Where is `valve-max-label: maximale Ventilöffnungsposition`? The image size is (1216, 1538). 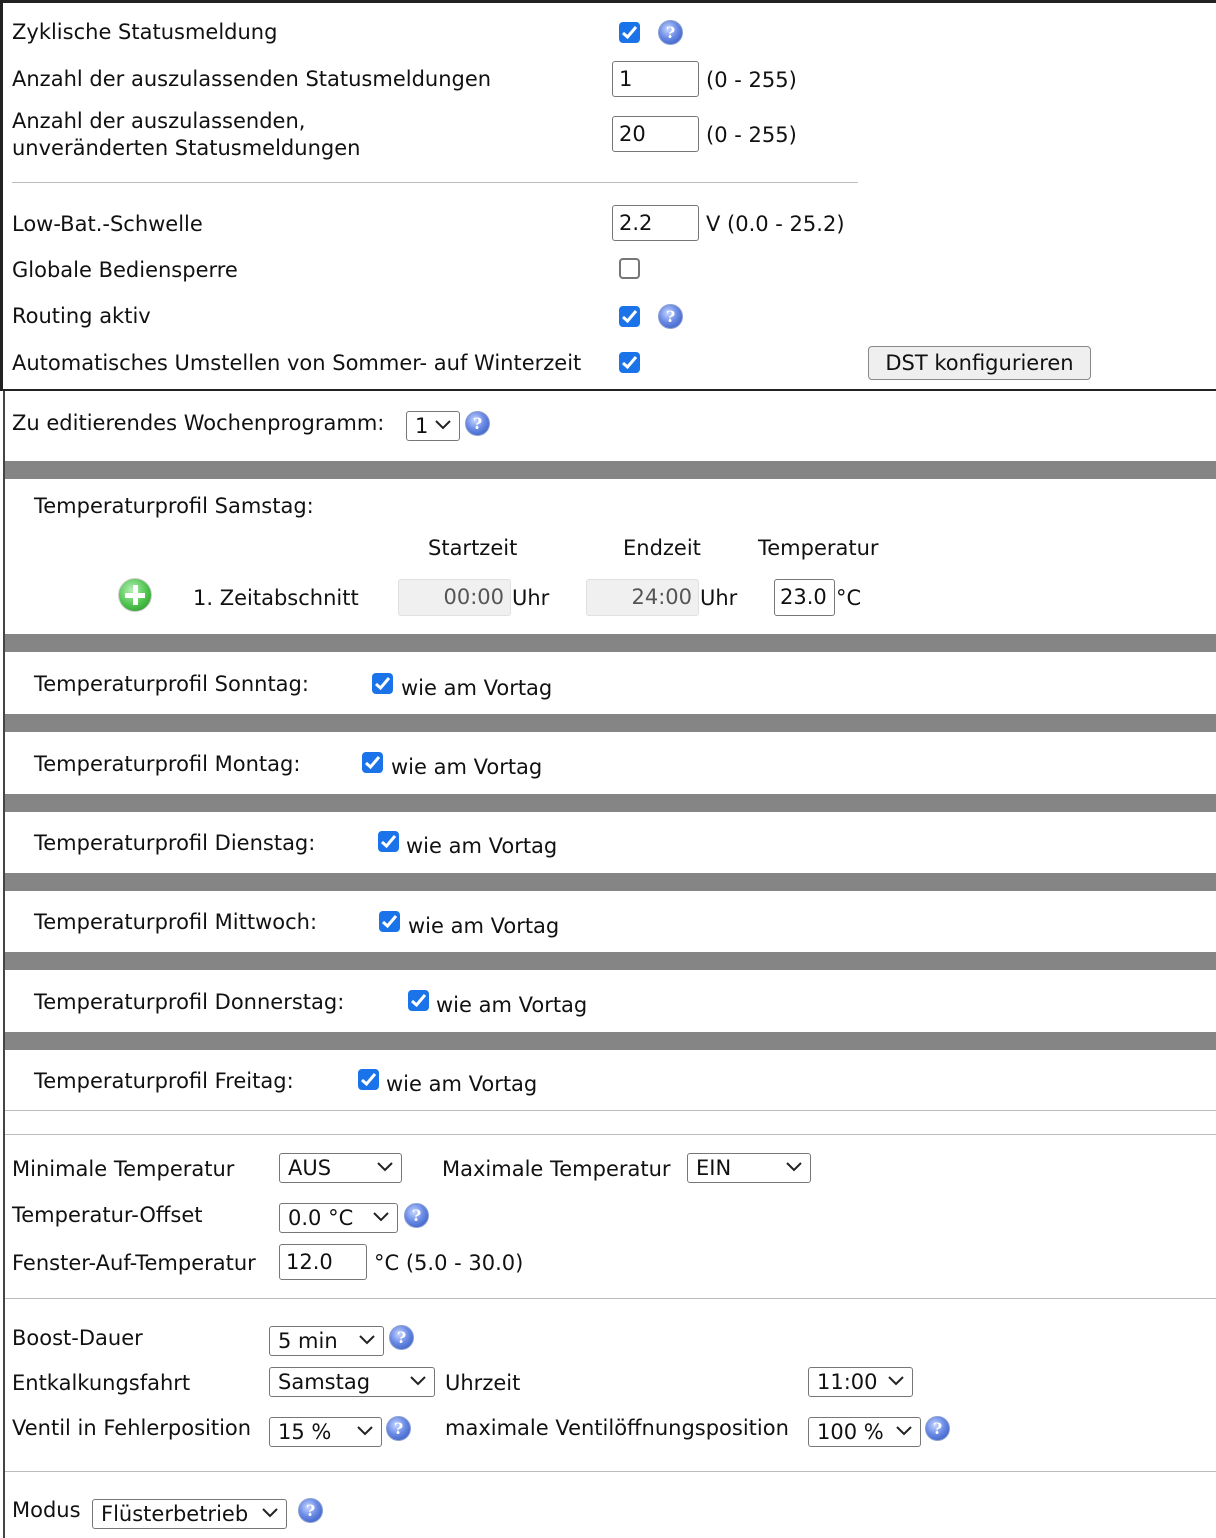 valve-max-label: maximale Ventilöffnungsposition is located at coordinates (617, 1428).